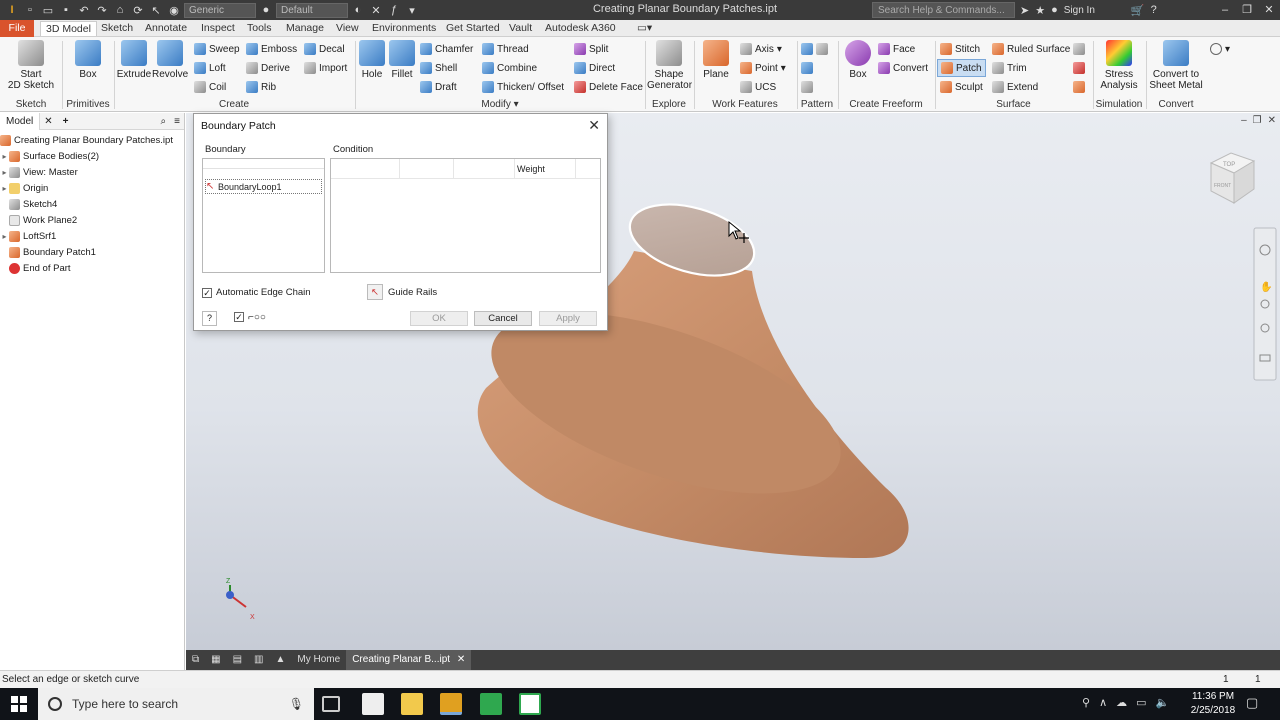 This screenshot has height=720, width=1280. Describe the element at coordinates (134, 60) in the screenshot. I see `extrude-button: Extrude` at that location.